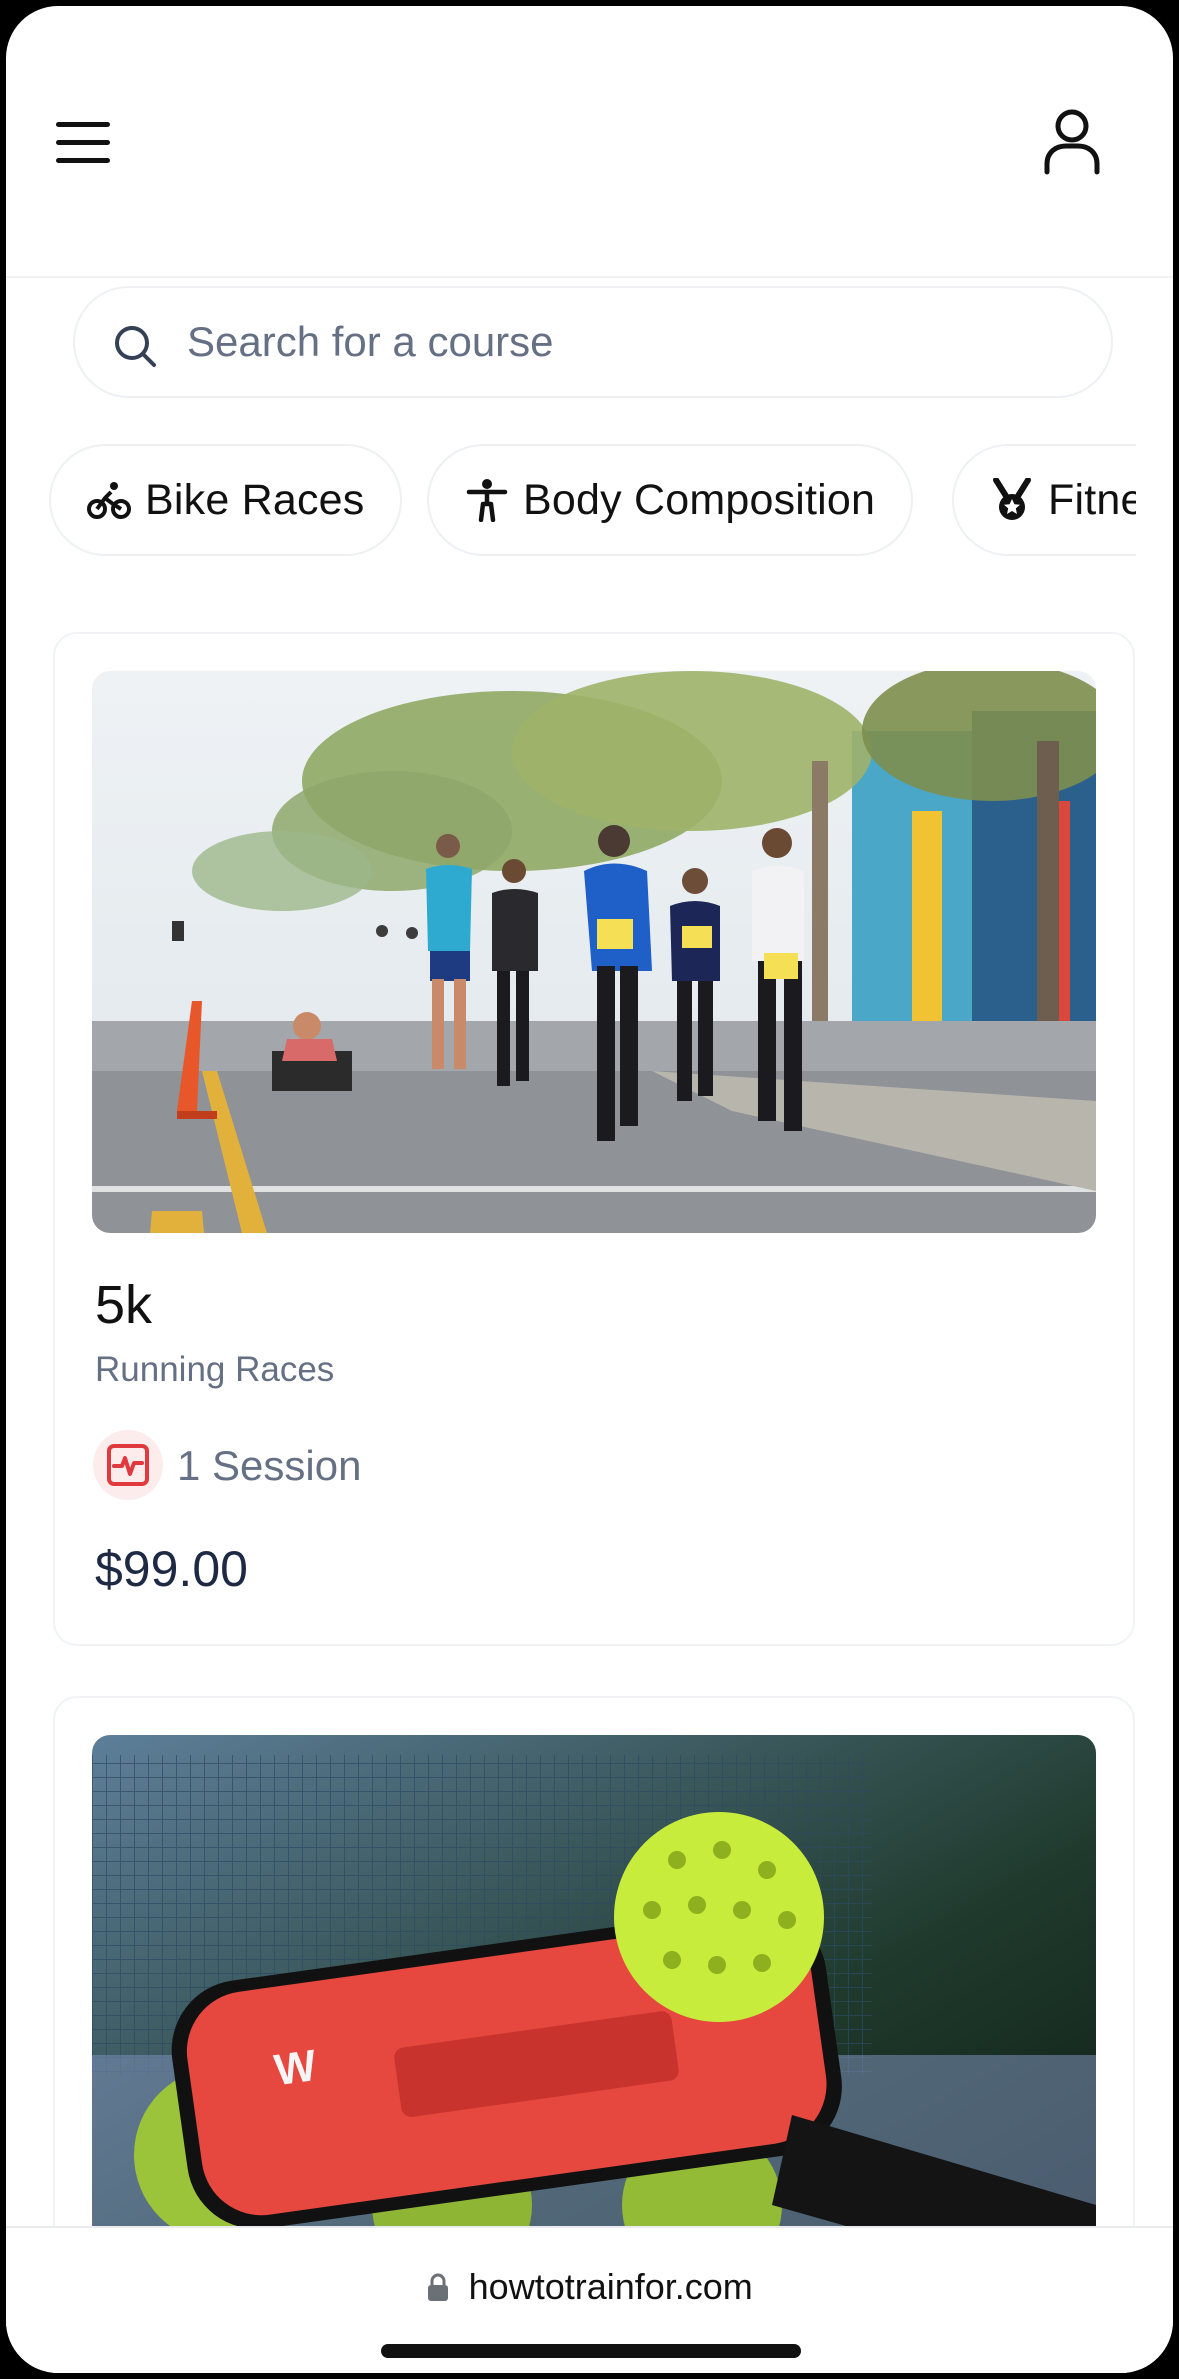  I want to click on url-display: howtotrainfor.com, so click(589, 2287).